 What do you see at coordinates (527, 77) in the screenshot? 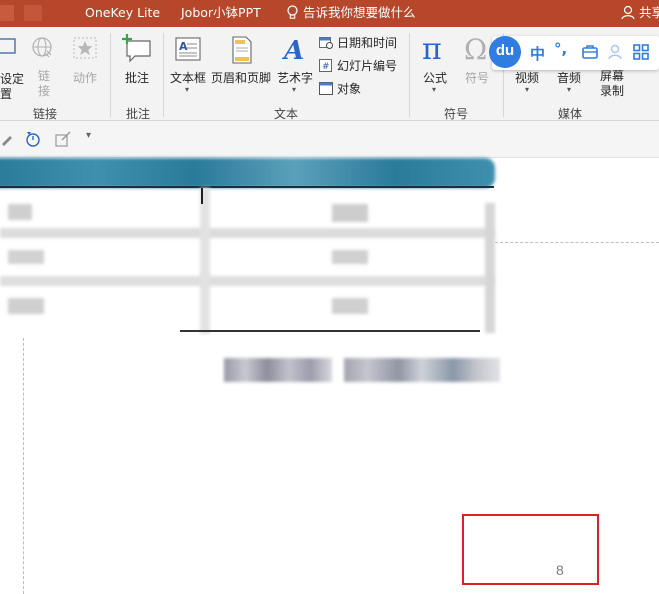
I see `video-button: 视频` at bounding box center [527, 77].